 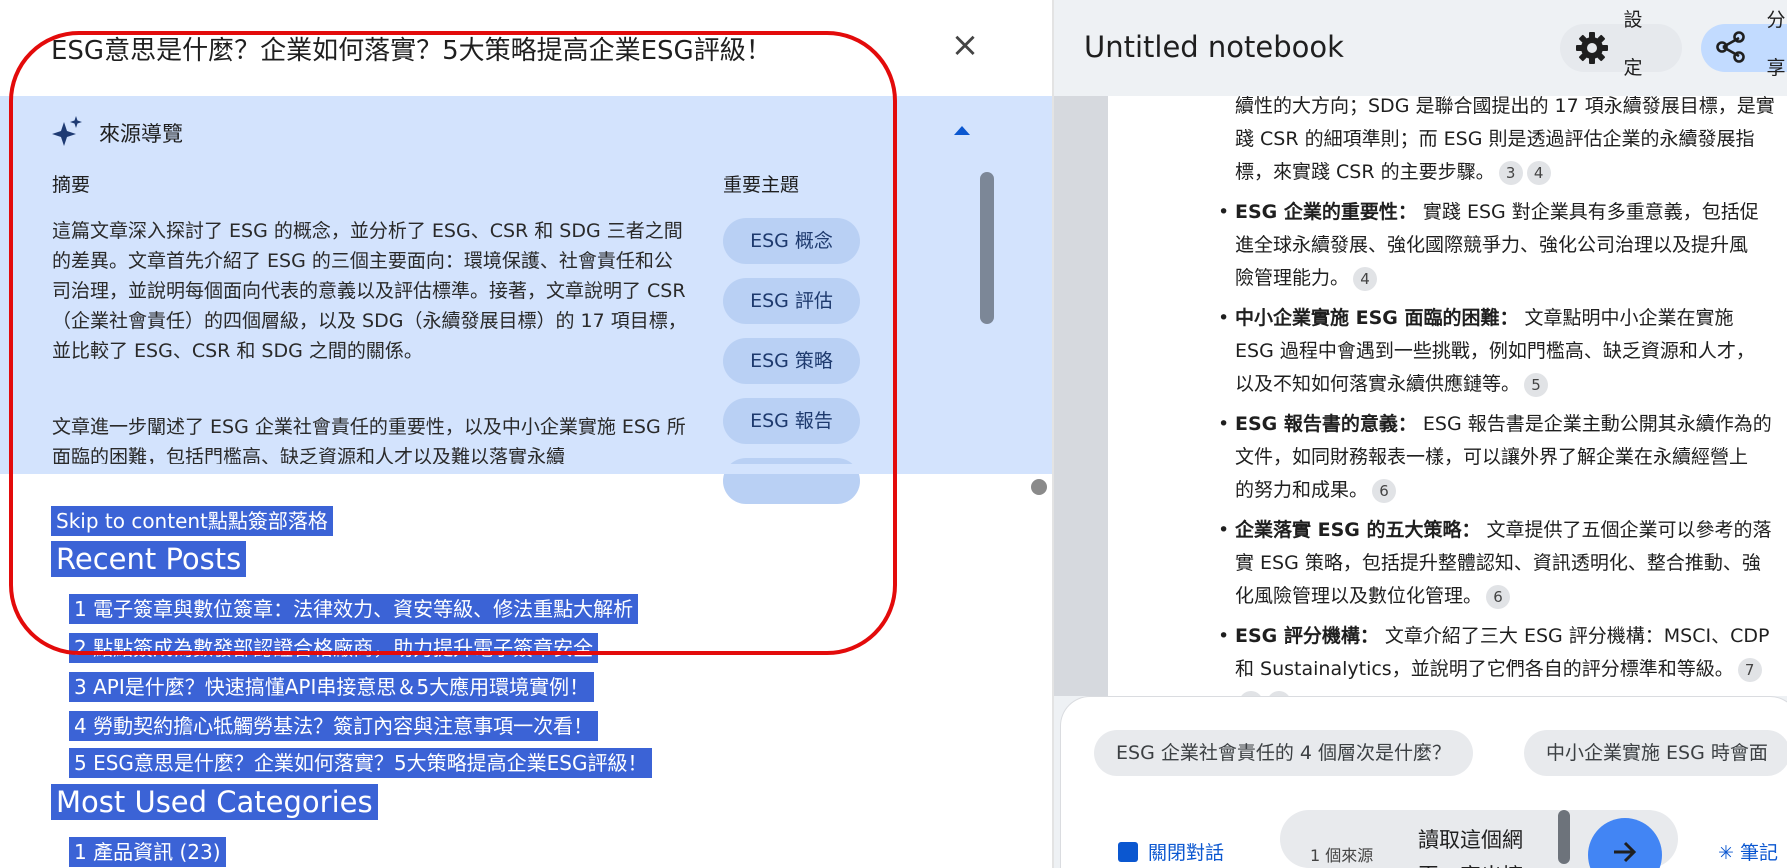 I want to click on note-line: 踐 CSR 的細項準則；而 ESG 則是透過評估企業的永續發展指, so click(x=1495, y=139).